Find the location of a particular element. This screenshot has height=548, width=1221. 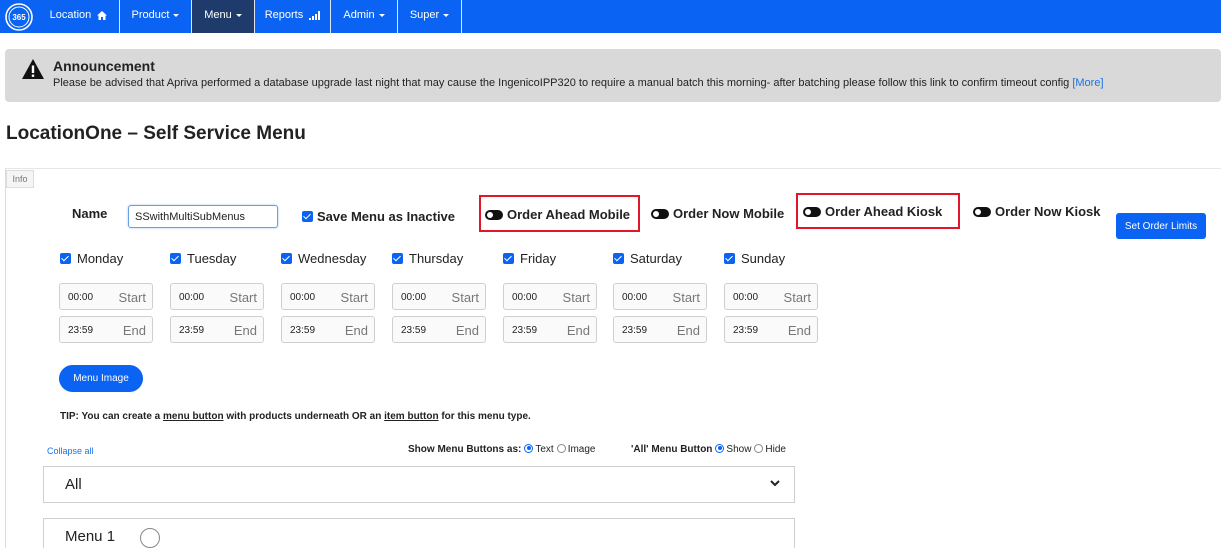

day-sunday: Sunday is located at coordinates (754, 258).